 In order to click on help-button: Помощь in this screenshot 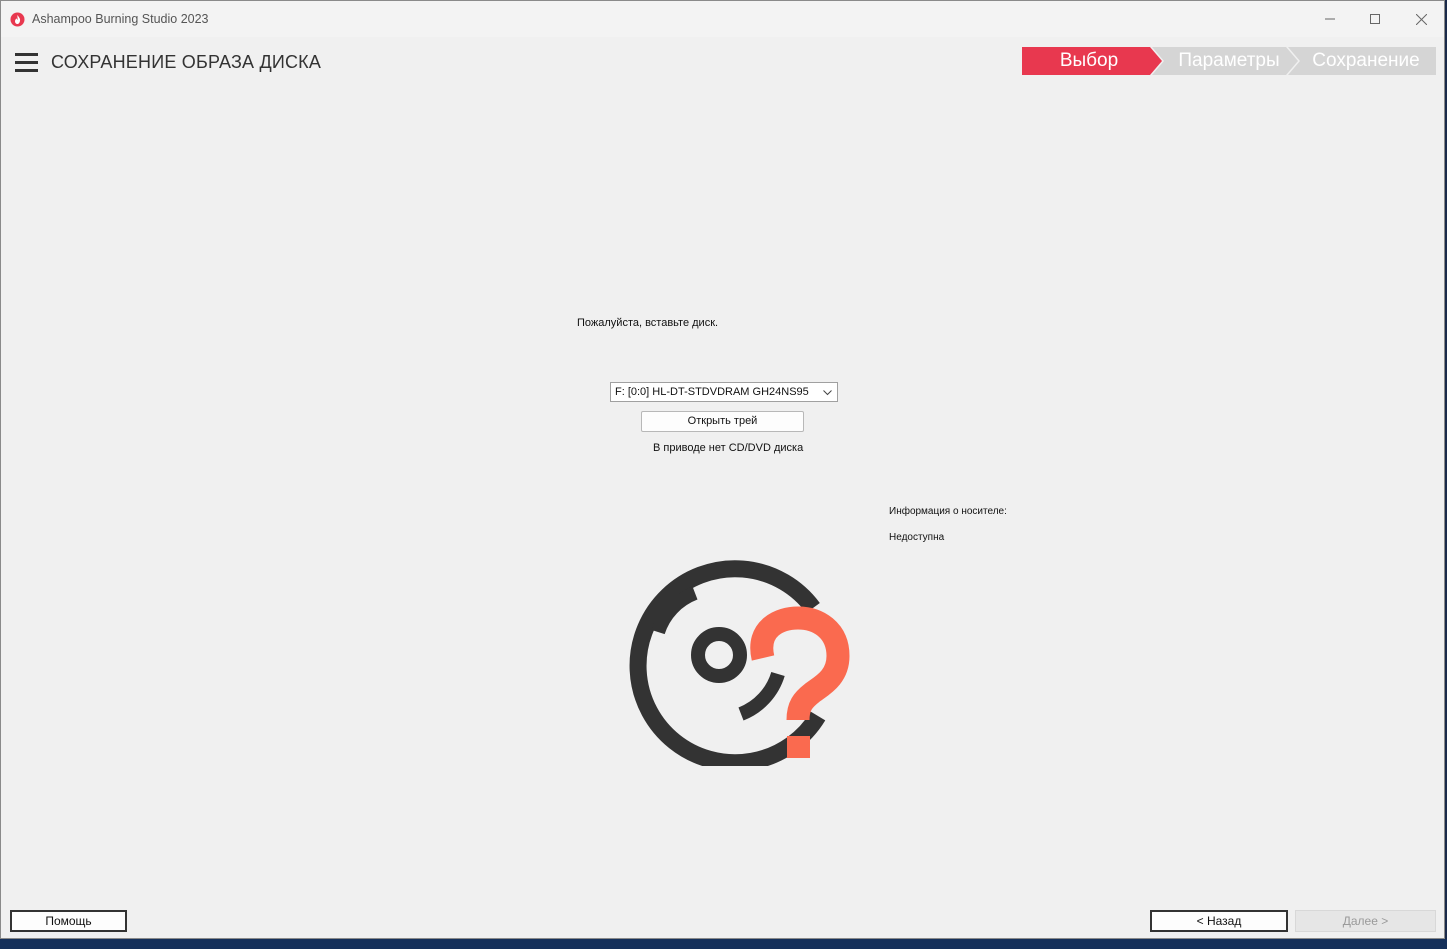, I will do `click(68, 921)`.